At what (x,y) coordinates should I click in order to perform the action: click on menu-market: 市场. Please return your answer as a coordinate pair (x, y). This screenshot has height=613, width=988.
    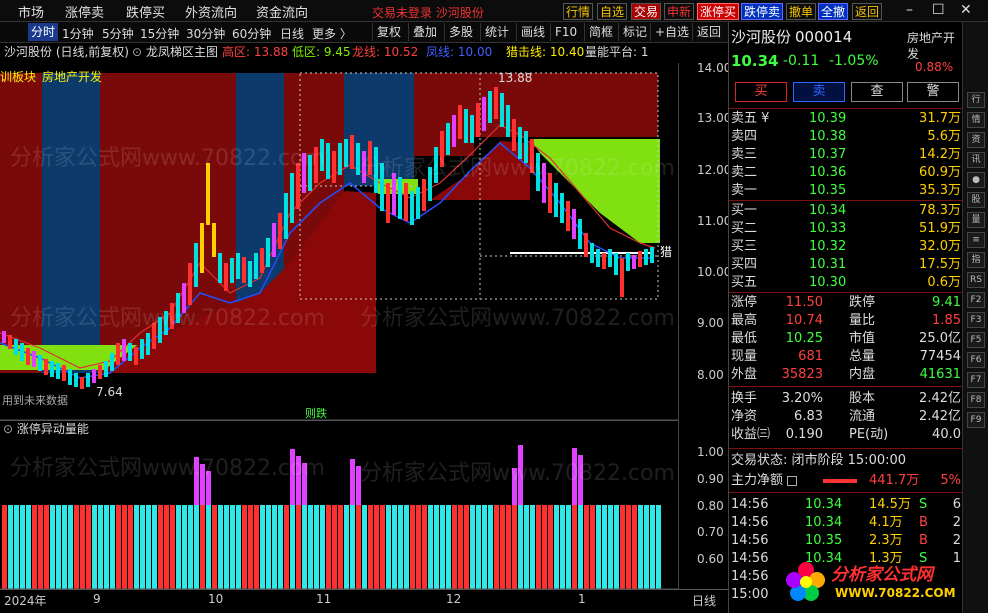
    Looking at the image, I should click on (31, 11).